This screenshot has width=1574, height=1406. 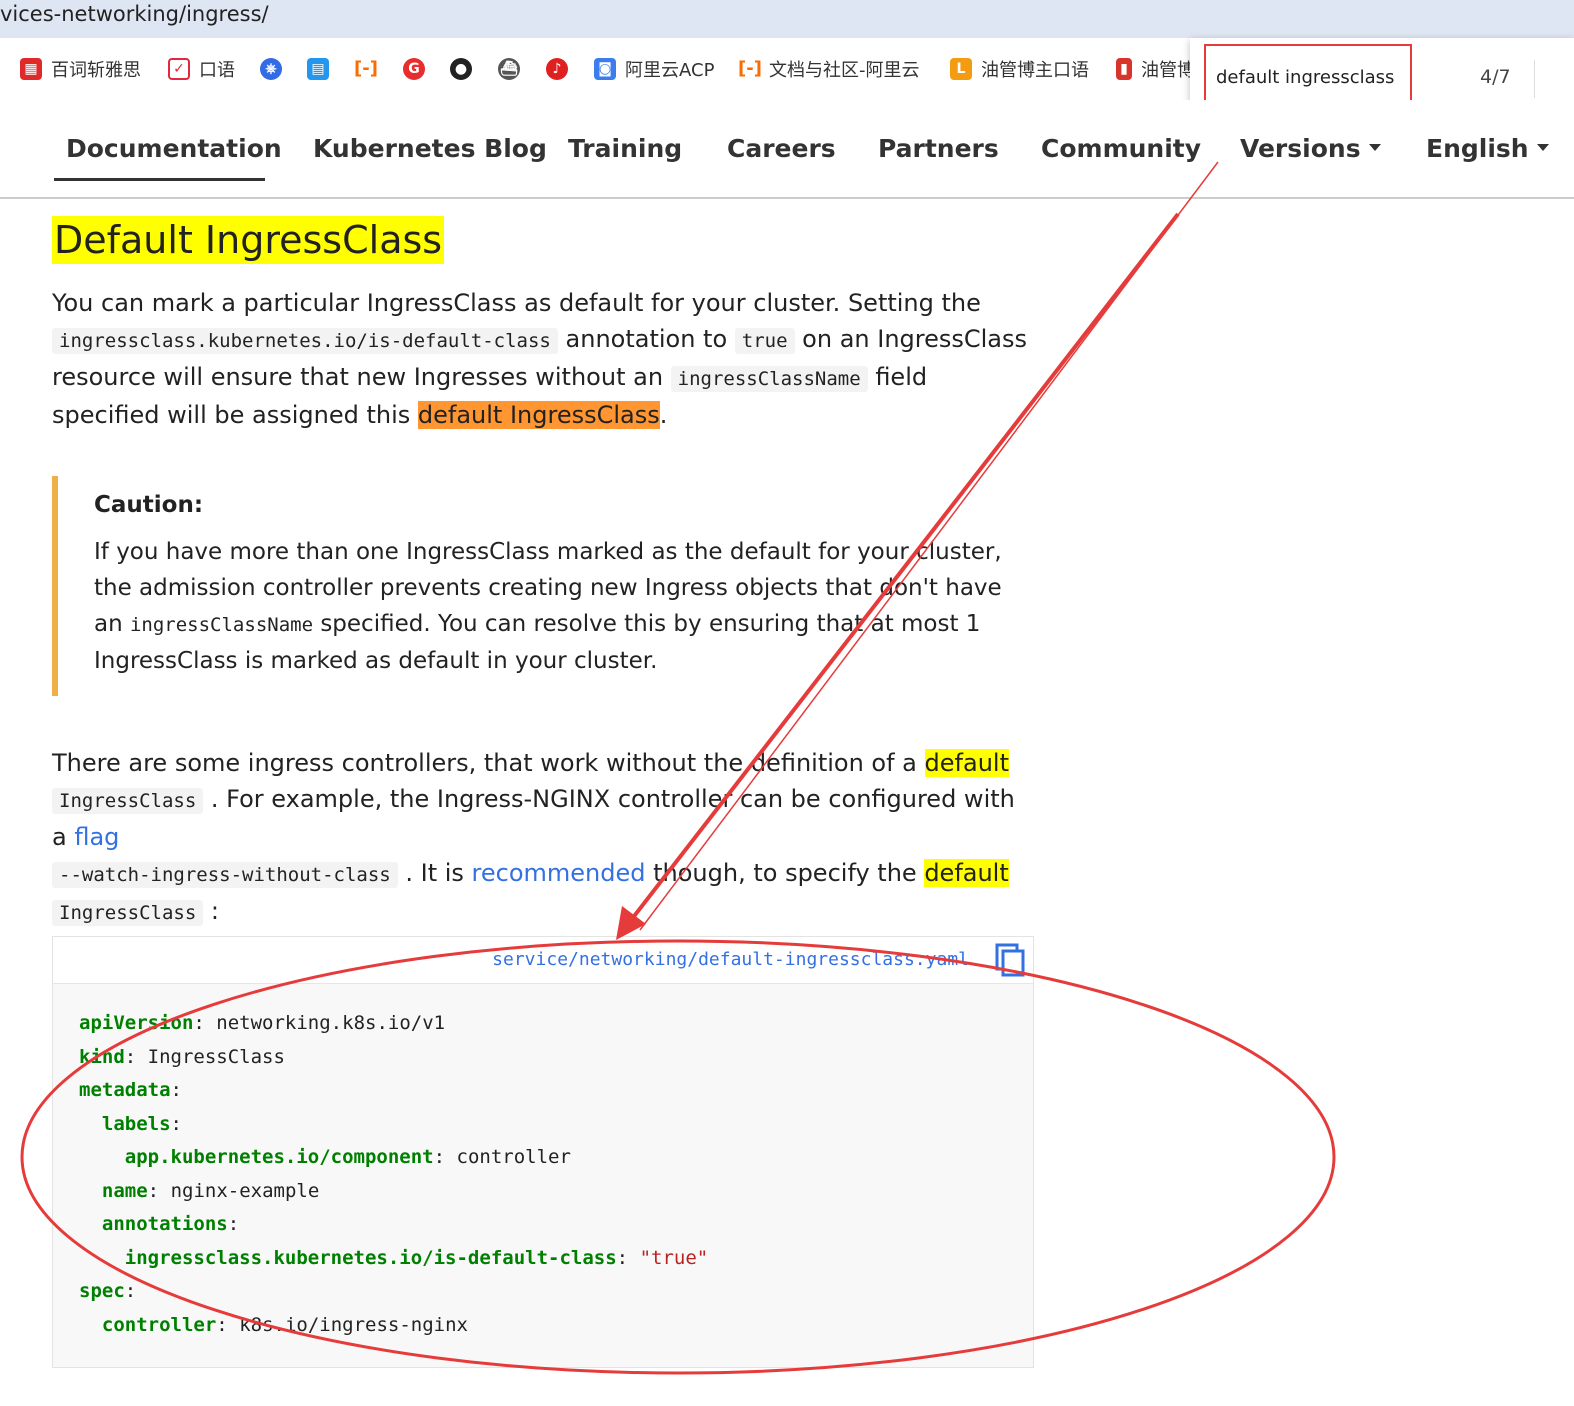 I want to click on yaml-value: k8s.io/ingress-nginx, so click(x=353, y=1324).